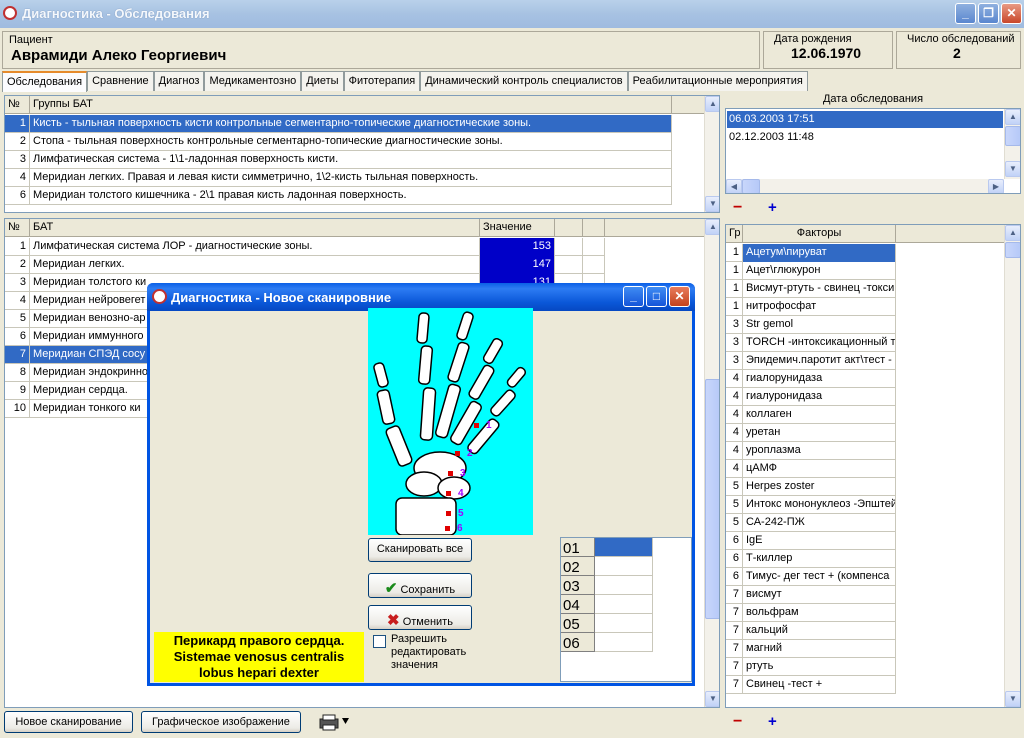  Describe the element at coordinates (811, 451) in the screenshot. I see `table-row: 4 уроплазма` at that location.